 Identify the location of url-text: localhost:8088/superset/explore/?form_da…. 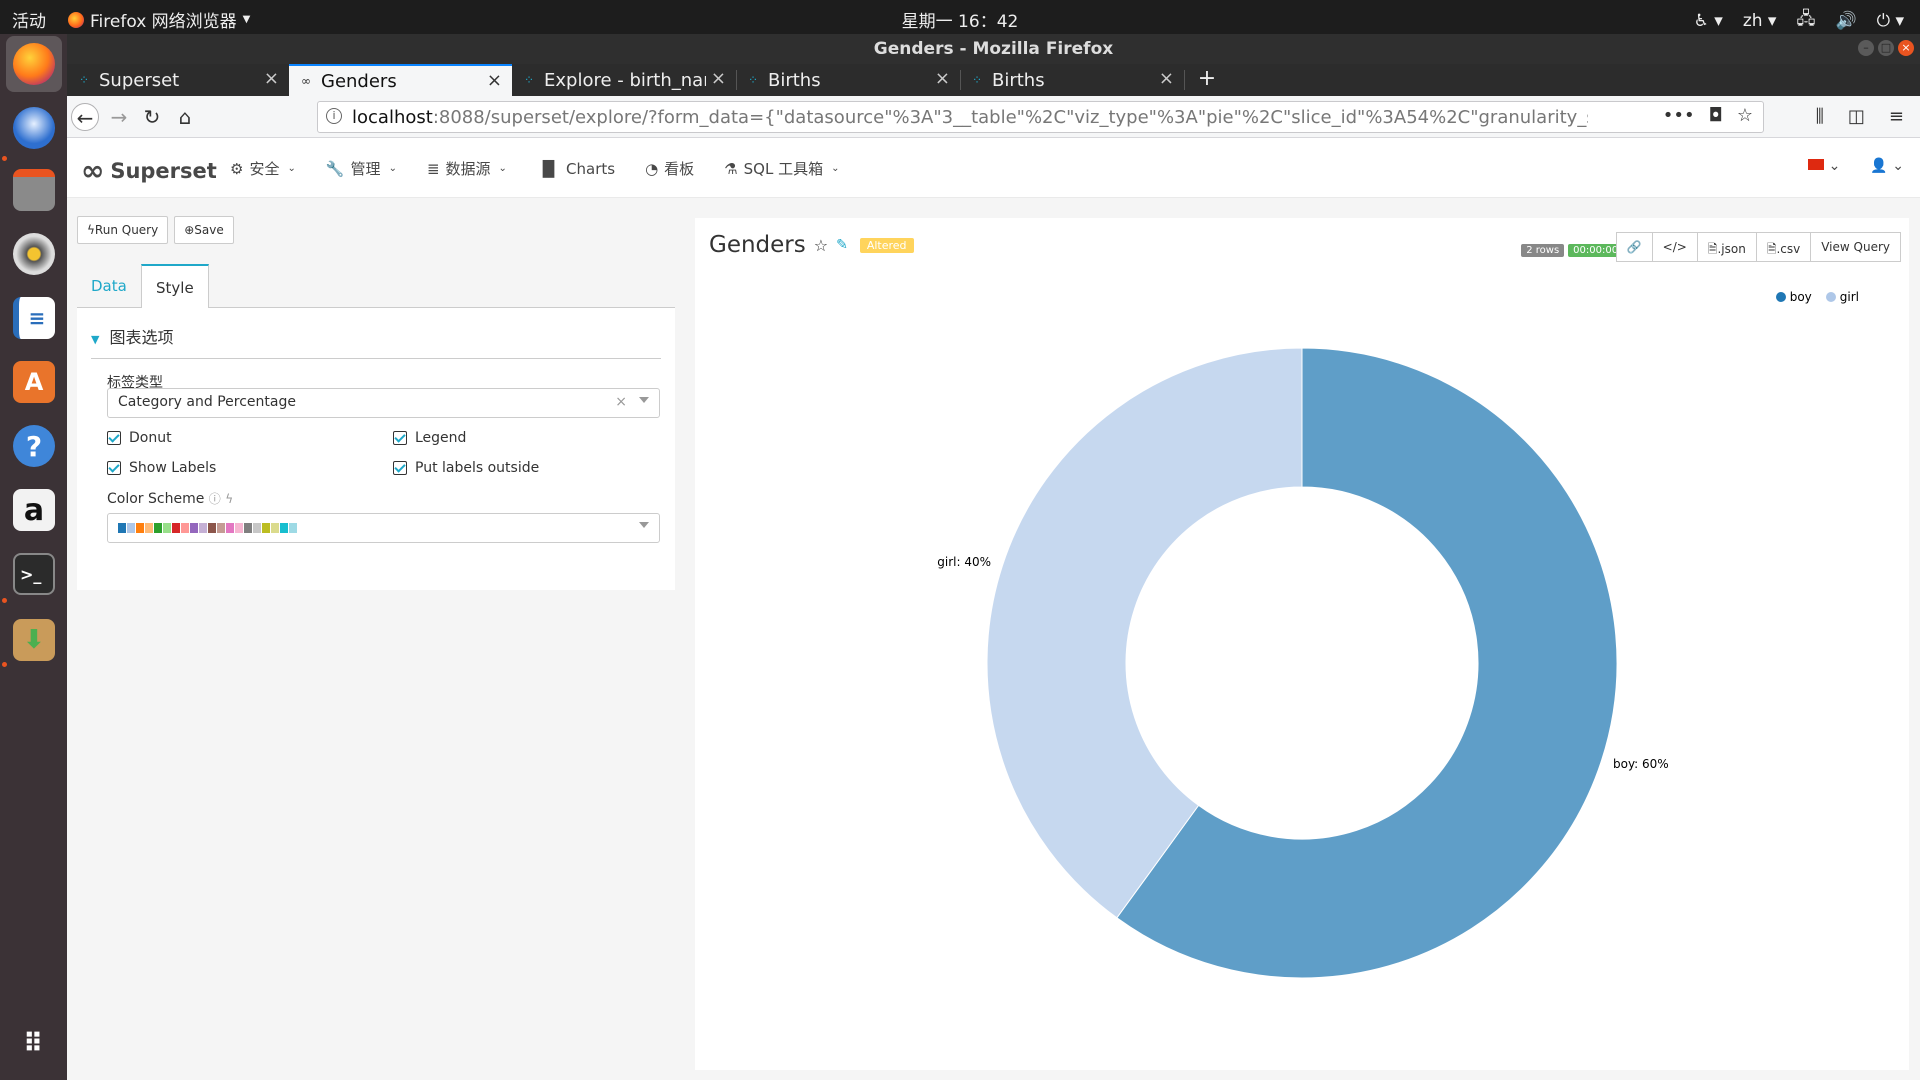
(970, 117).